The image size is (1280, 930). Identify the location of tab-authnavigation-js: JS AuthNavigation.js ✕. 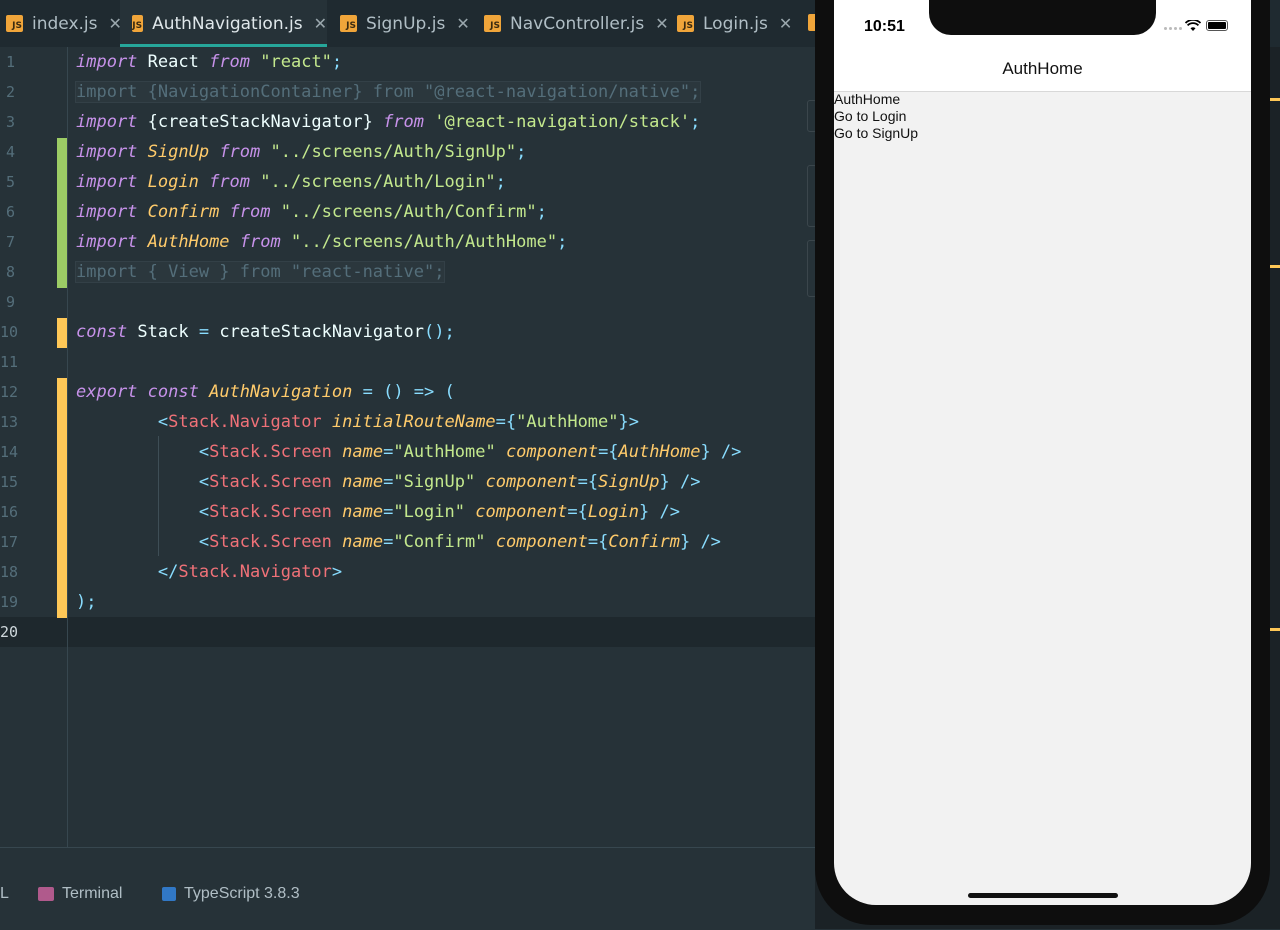
(223, 23).